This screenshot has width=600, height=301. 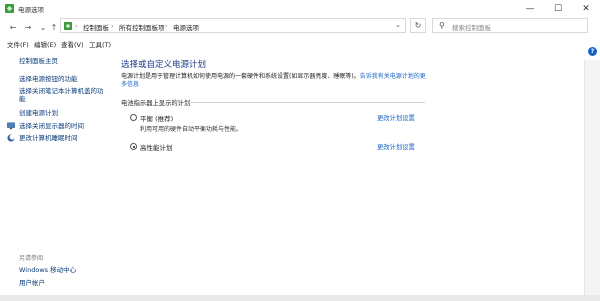 I want to click on refresh-button: ↻, so click(x=418, y=25).